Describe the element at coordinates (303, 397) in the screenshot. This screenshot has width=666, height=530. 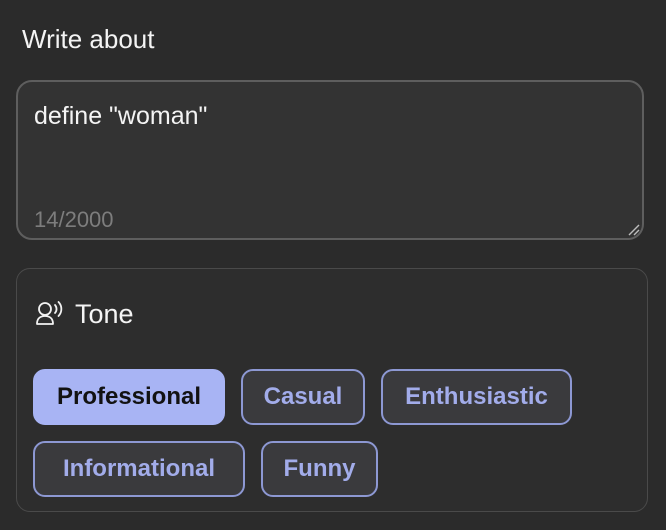
I see `tone-chip-casual: Casual` at that location.